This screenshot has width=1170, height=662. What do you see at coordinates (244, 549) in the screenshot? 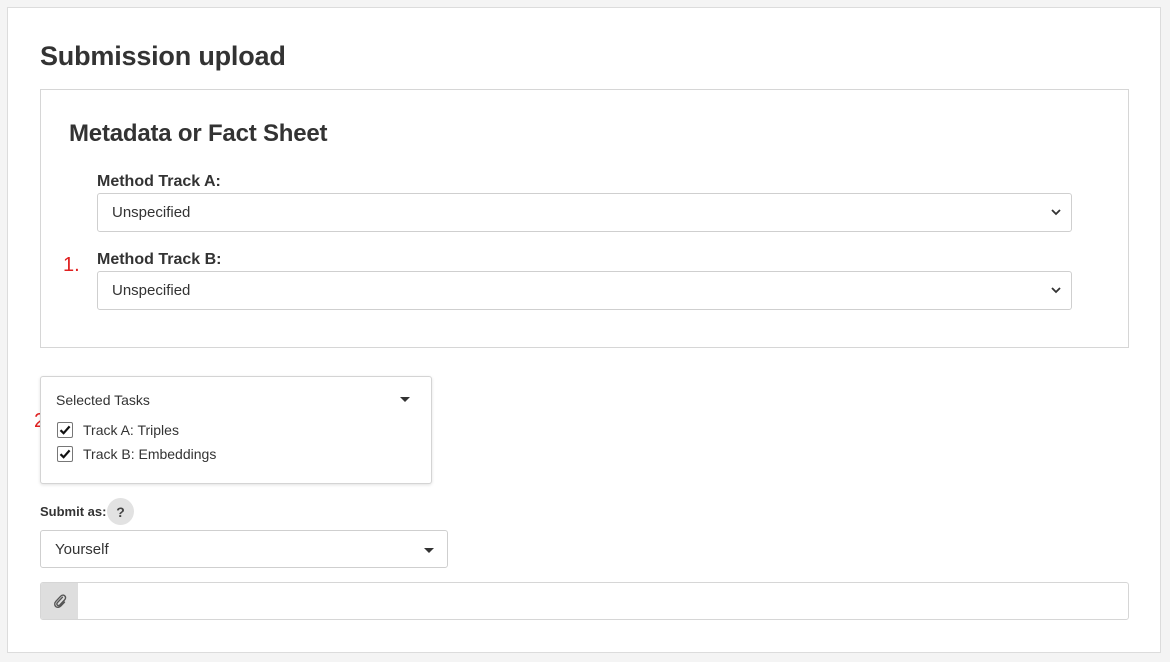
I see `submit-as-select: Yourself` at bounding box center [244, 549].